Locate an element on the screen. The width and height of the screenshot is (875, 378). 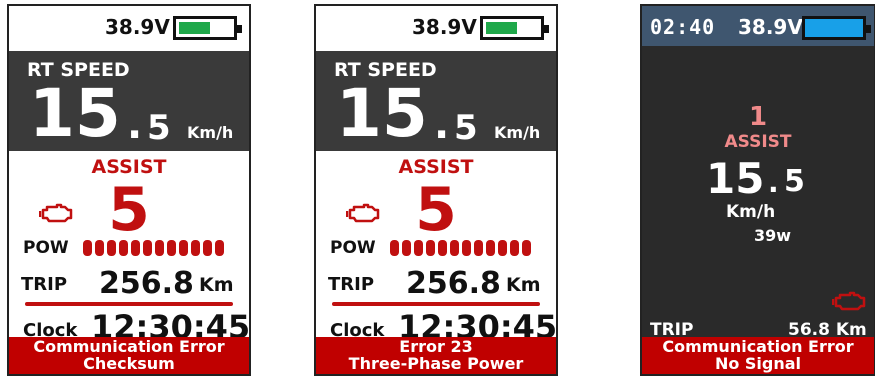
error-banner: Error 23 Three-Phase Power is located at coordinates (436, 355).